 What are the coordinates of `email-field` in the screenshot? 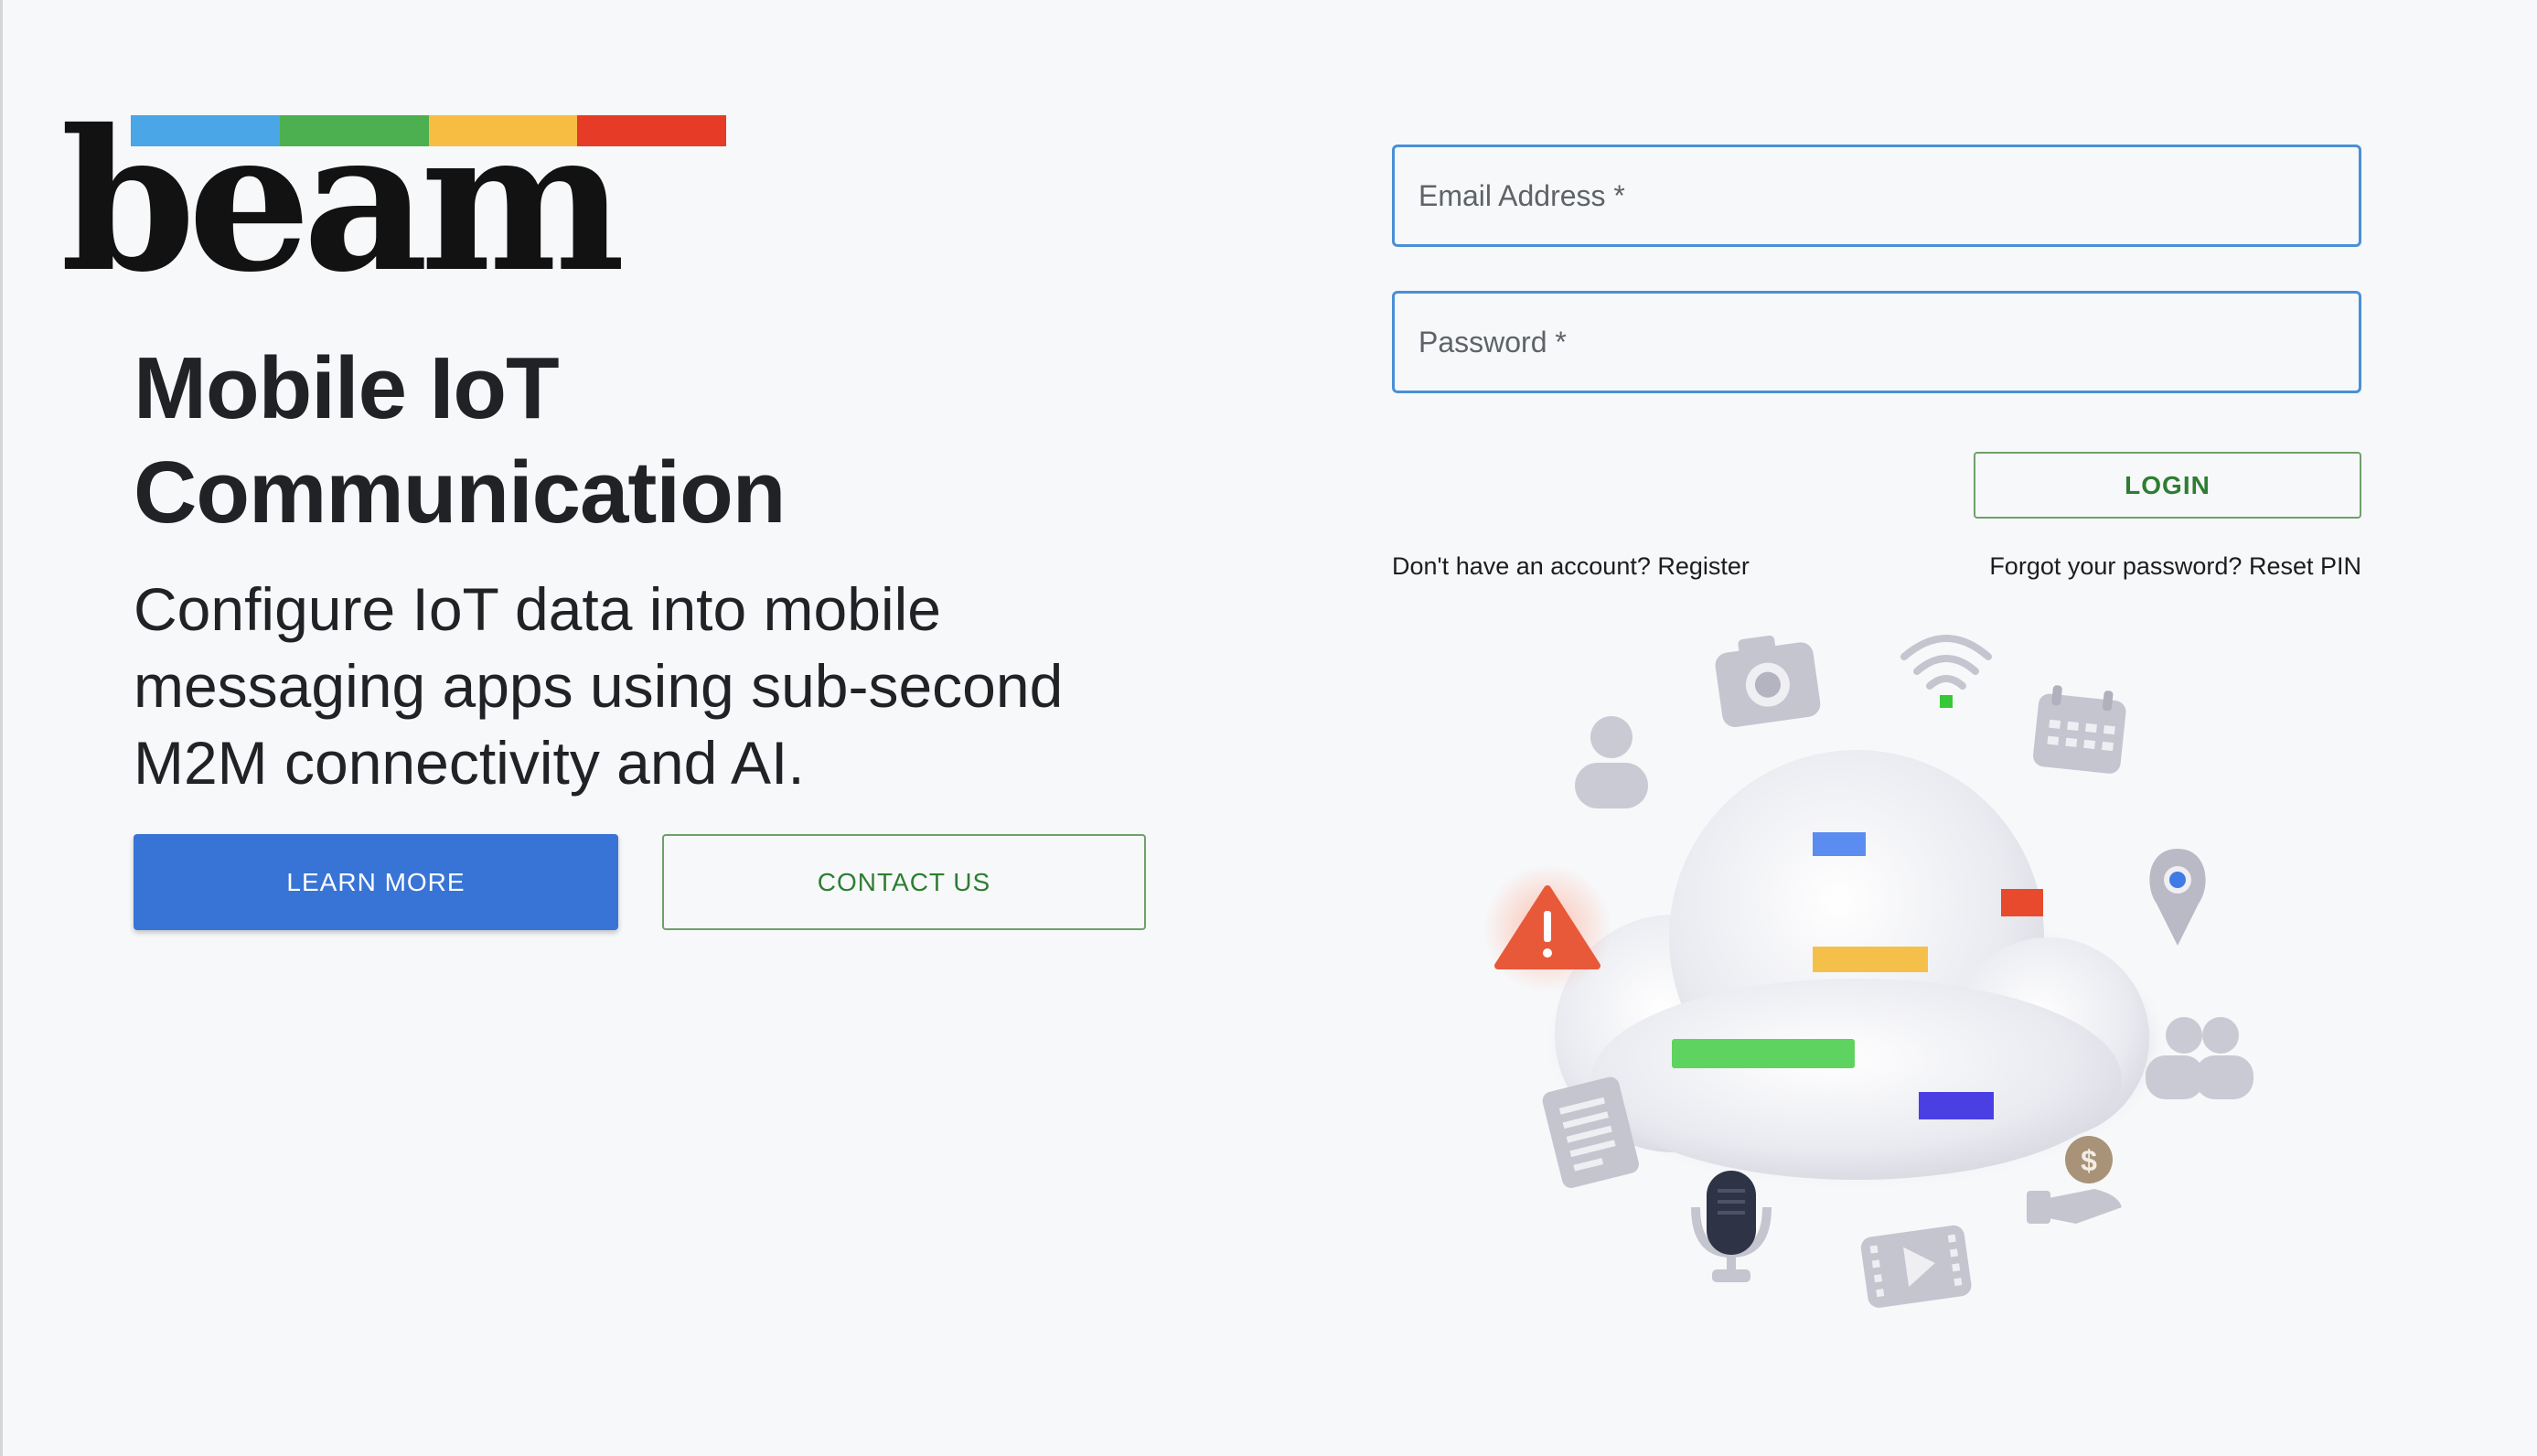 It's located at (1877, 195).